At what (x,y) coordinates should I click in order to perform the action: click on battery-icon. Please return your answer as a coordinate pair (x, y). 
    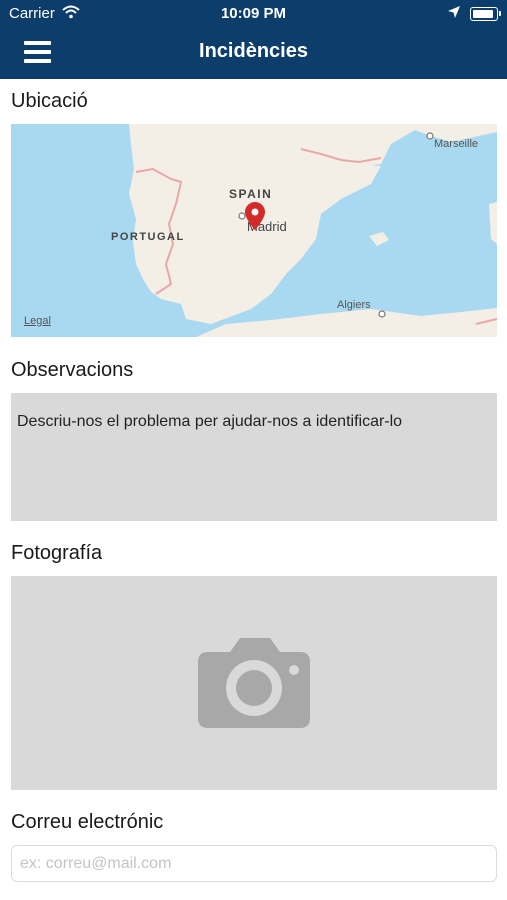
    Looking at the image, I should click on (484, 14).